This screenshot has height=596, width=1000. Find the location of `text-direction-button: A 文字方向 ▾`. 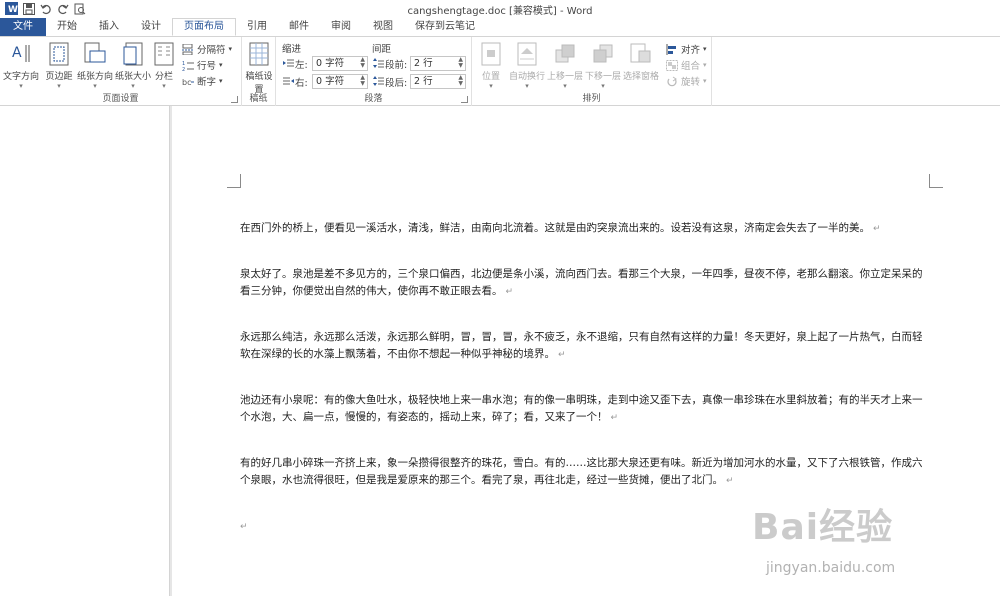

text-direction-button: A 文字方向 ▾ is located at coordinates (21, 65).